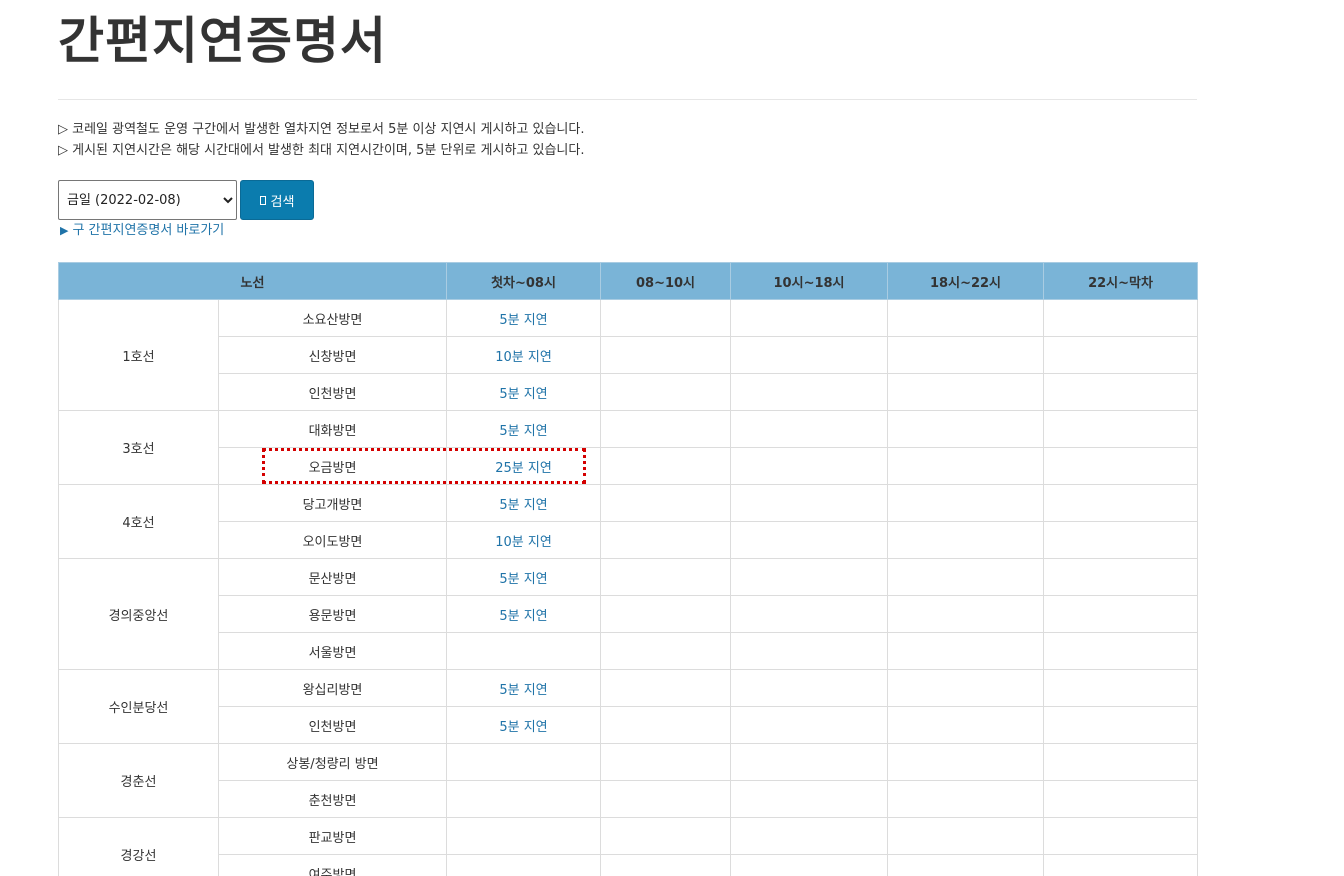 The width and height of the screenshot is (1344, 876). What do you see at coordinates (628, 281) in the screenshot?
I see `table-header-row: 노선 첫차~08시 08~10시 10시~18시 18시~22시 22시~막차` at bounding box center [628, 281].